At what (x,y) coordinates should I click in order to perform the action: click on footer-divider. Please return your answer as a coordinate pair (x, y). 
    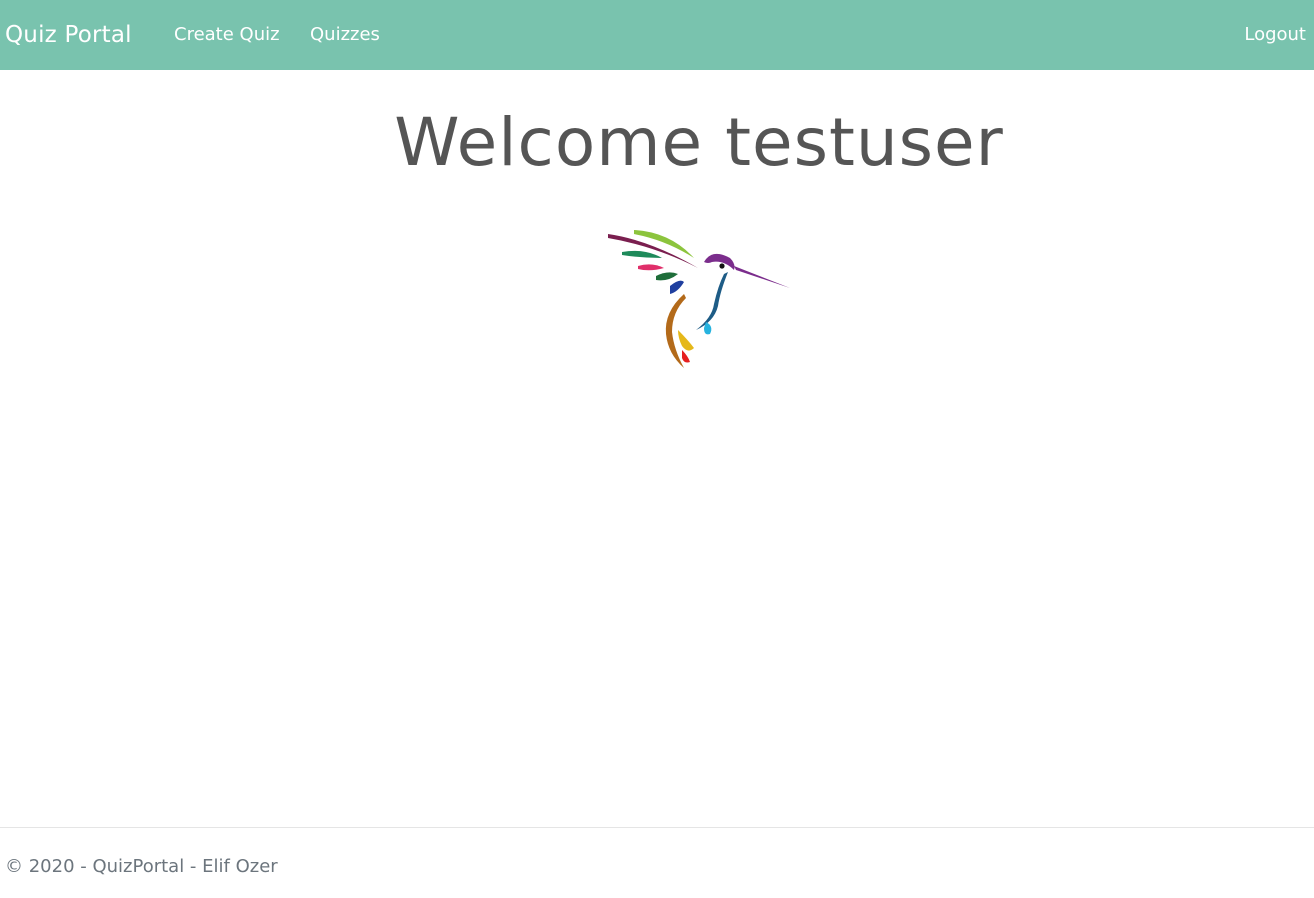
    Looking at the image, I should click on (657, 827).